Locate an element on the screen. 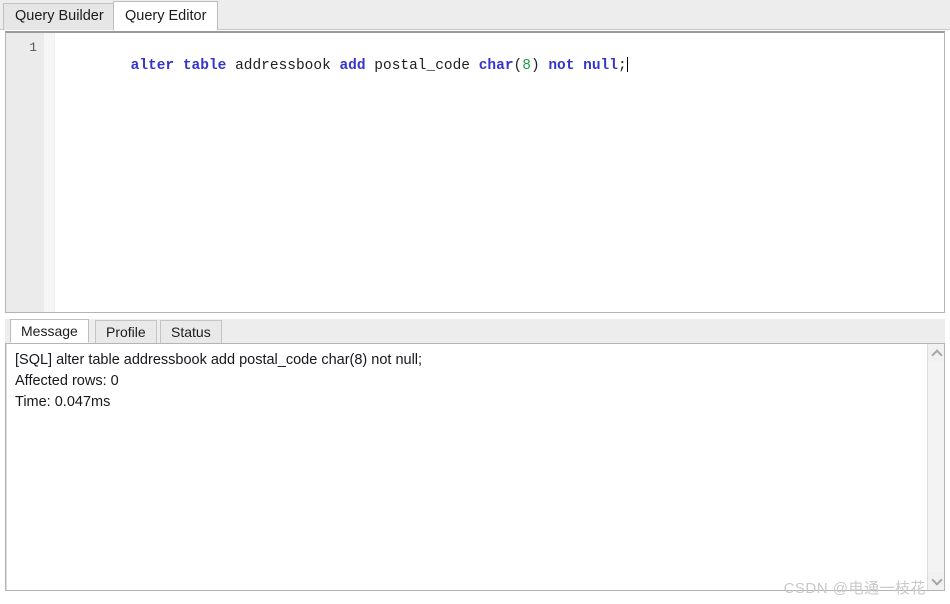 This screenshot has height=604, width=950. sql-token-keyword: alter is located at coordinates (152, 66).